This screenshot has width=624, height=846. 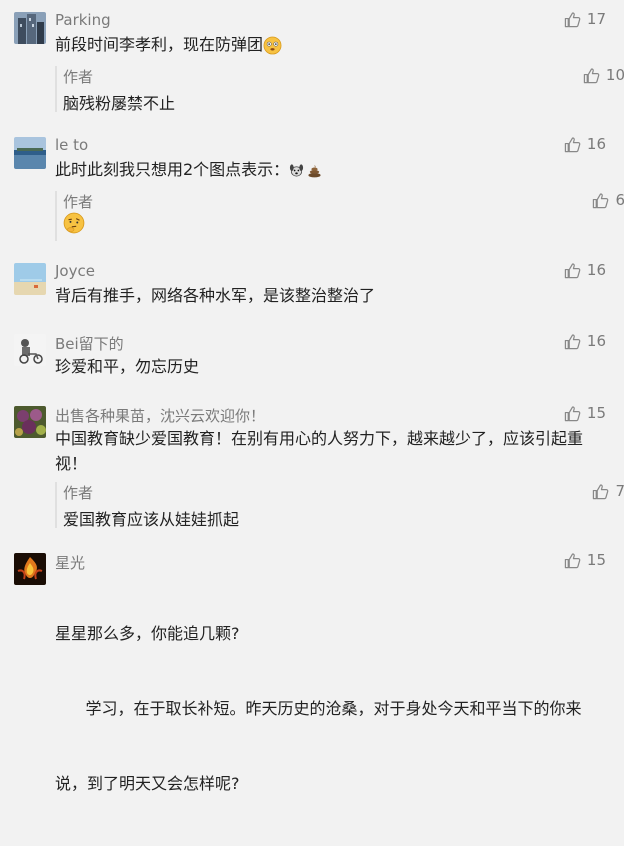 What do you see at coordinates (332, 169) in the screenshot?
I see `comment-text: 此时此刻我只想用2个图点表示：` at bounding box center [332, 169].